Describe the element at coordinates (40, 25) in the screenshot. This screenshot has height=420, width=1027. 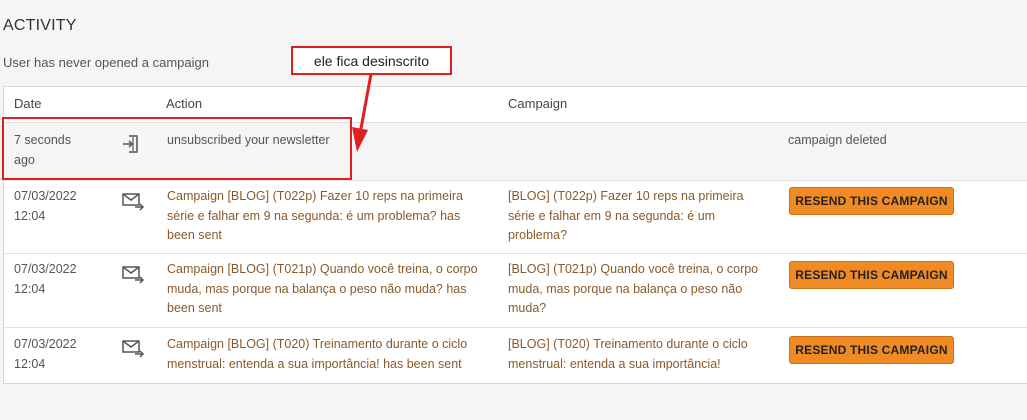
I see `activity-heading: ACTIVITY` at that location.